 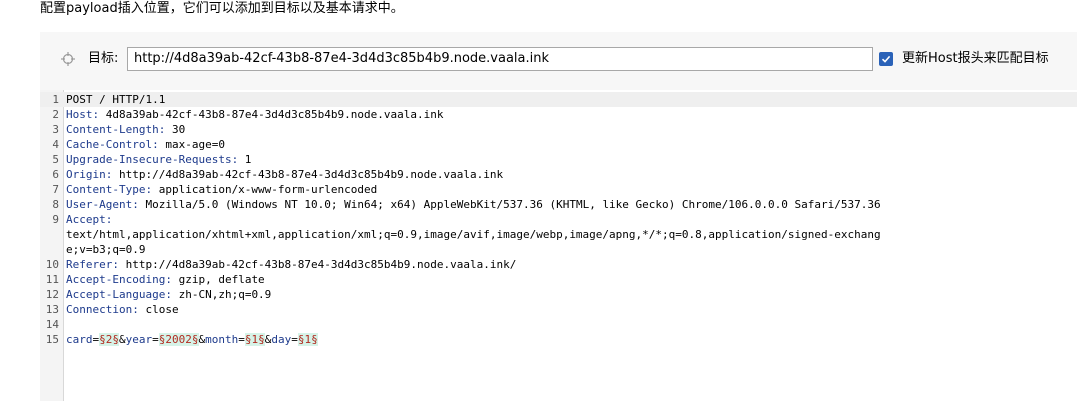 What do you see at coordinates (109, 189) in the screenshot?
I see `header-name: Content-Type:` at bounding box center [109, 189].